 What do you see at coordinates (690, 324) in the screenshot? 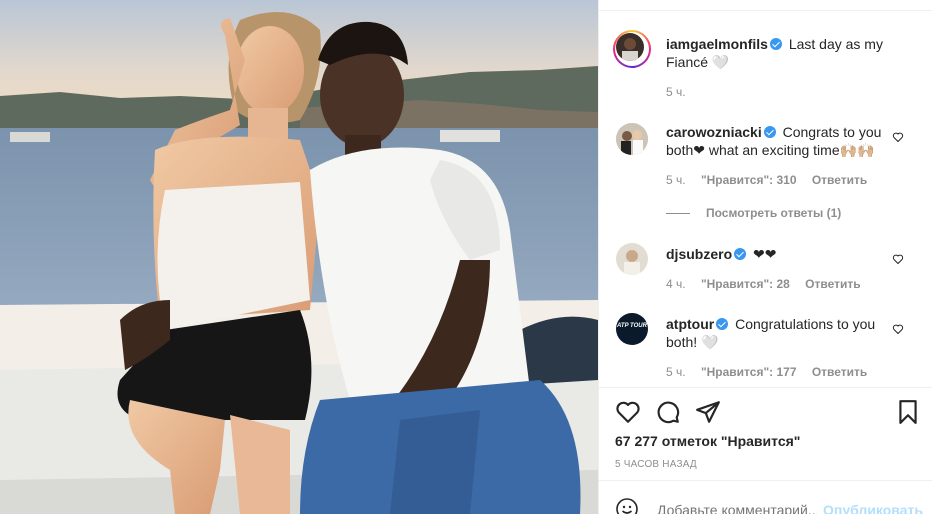
I see `comment-username: atptour` at bounding box center [690, 324].